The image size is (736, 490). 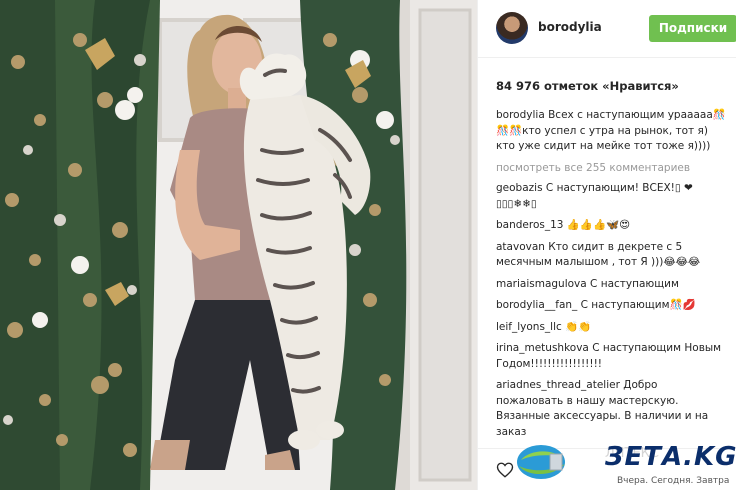 What do you see at coordinates (542, 348) in the screenshot?
I see `comment-author: irina_metushkova` at bounding box center [542, 348].